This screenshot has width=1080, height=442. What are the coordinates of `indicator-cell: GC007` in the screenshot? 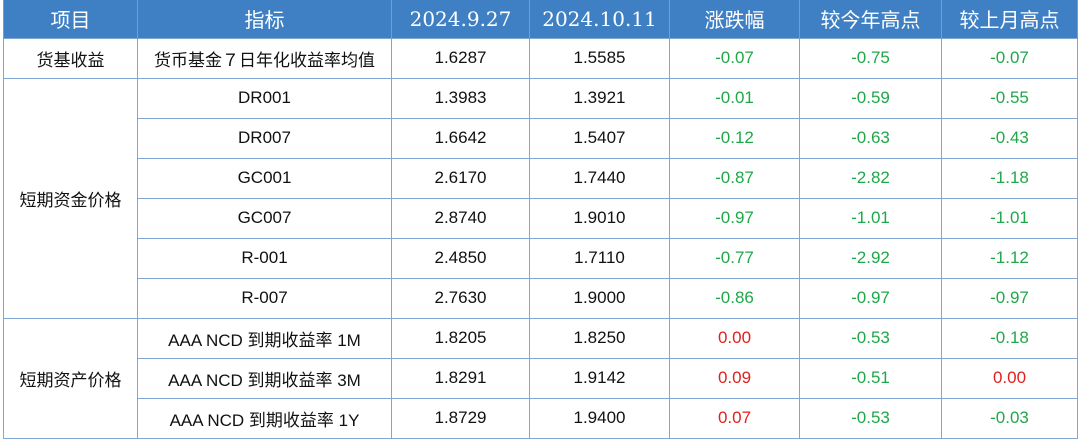 It's located at (264, 218).